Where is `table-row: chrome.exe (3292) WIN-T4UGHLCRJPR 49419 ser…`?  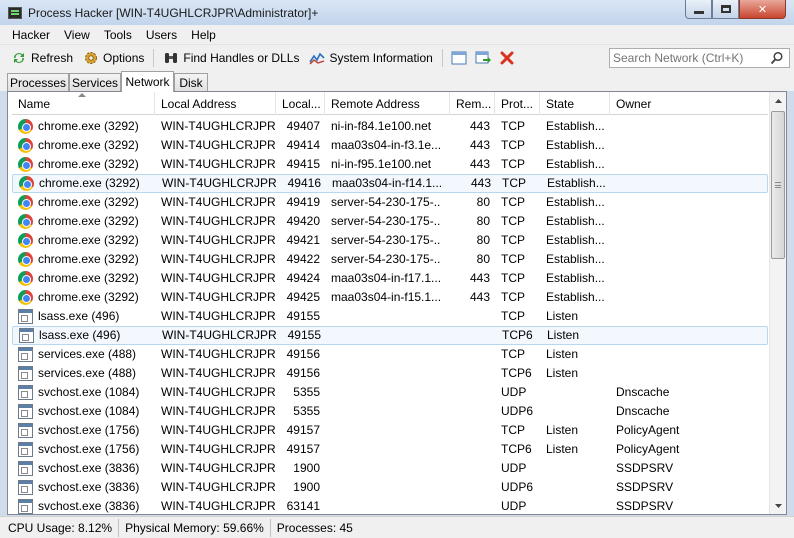 table-row: chrome.exe (3292) WIN-T4UGHLCRJPR 49419 ser… is located at coordinates (390, 202).